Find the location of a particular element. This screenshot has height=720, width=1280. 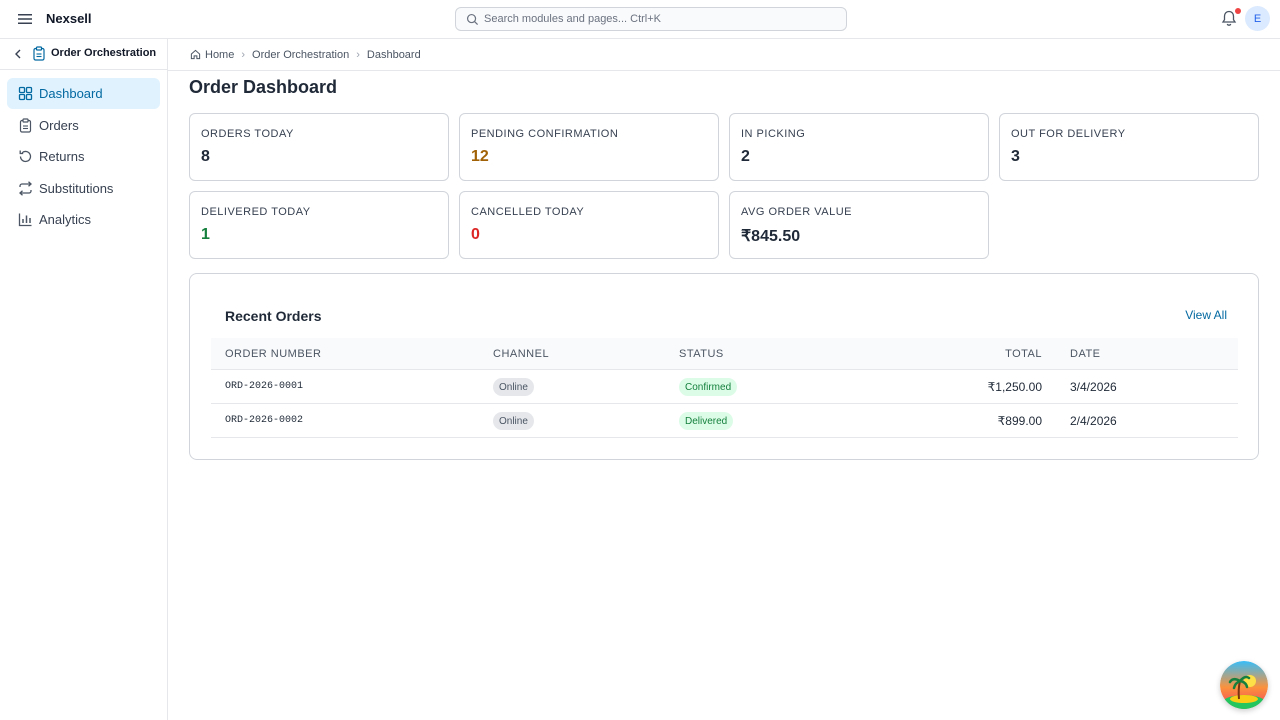

stat-label: AVG ORDER VALUE is located at coordinates (797, 212).